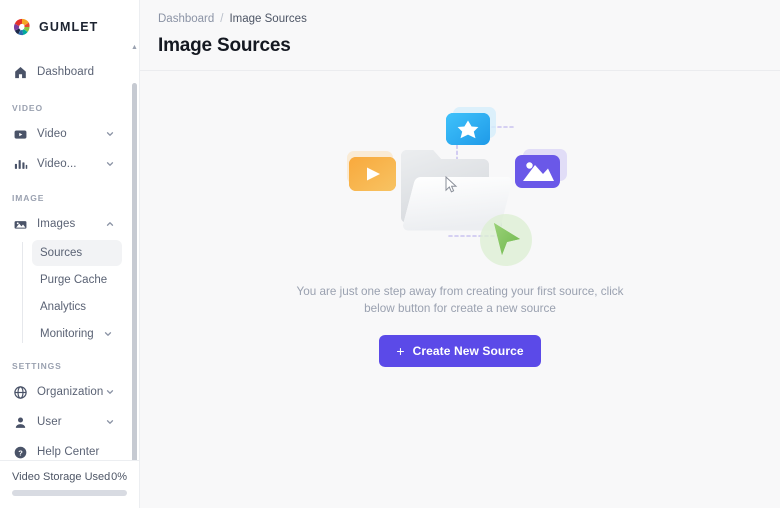  I want to click on sidebar-item-monitoring: Monitoring, so click(77, 334).